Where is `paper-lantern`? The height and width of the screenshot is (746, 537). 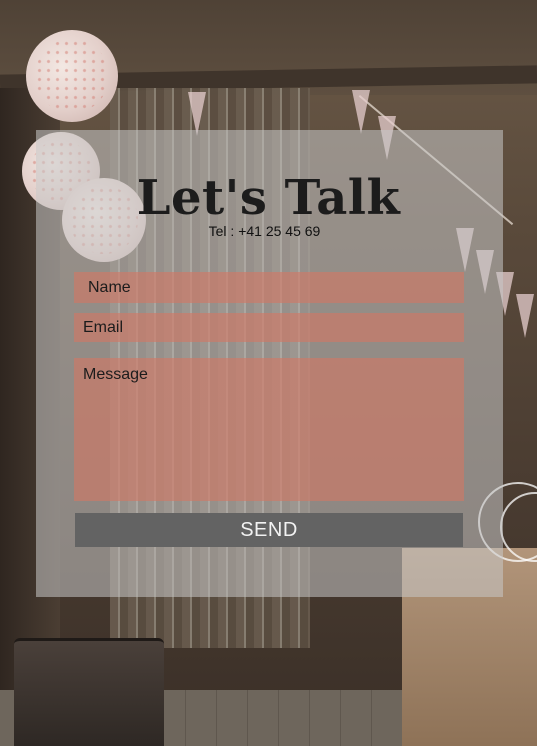
paper-lantern is located at coordinates (72, 76).